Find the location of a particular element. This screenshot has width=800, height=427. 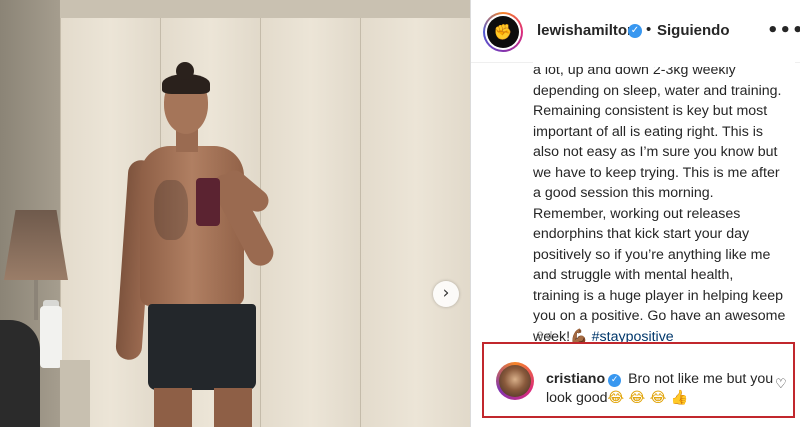

post-header: ✊ lewishamilton ✓ • Siguiendo ••• is located at coordinates (635, 31).